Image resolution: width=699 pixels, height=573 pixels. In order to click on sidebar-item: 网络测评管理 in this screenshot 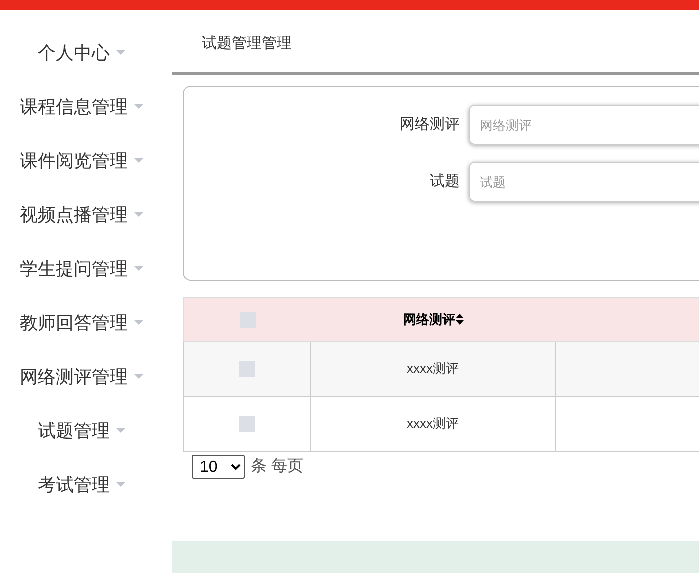, I will do `click(82, 377)`.